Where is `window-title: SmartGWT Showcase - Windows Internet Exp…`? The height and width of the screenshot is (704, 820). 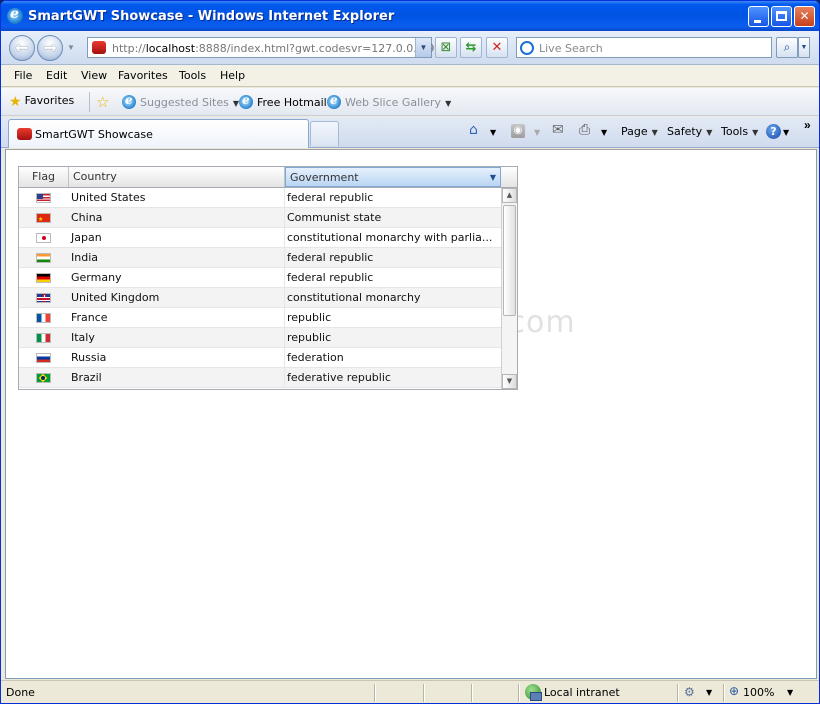 window-title: SmartGWT Showcase - Windows Internet Exp… is located at coordinates (211, 16).